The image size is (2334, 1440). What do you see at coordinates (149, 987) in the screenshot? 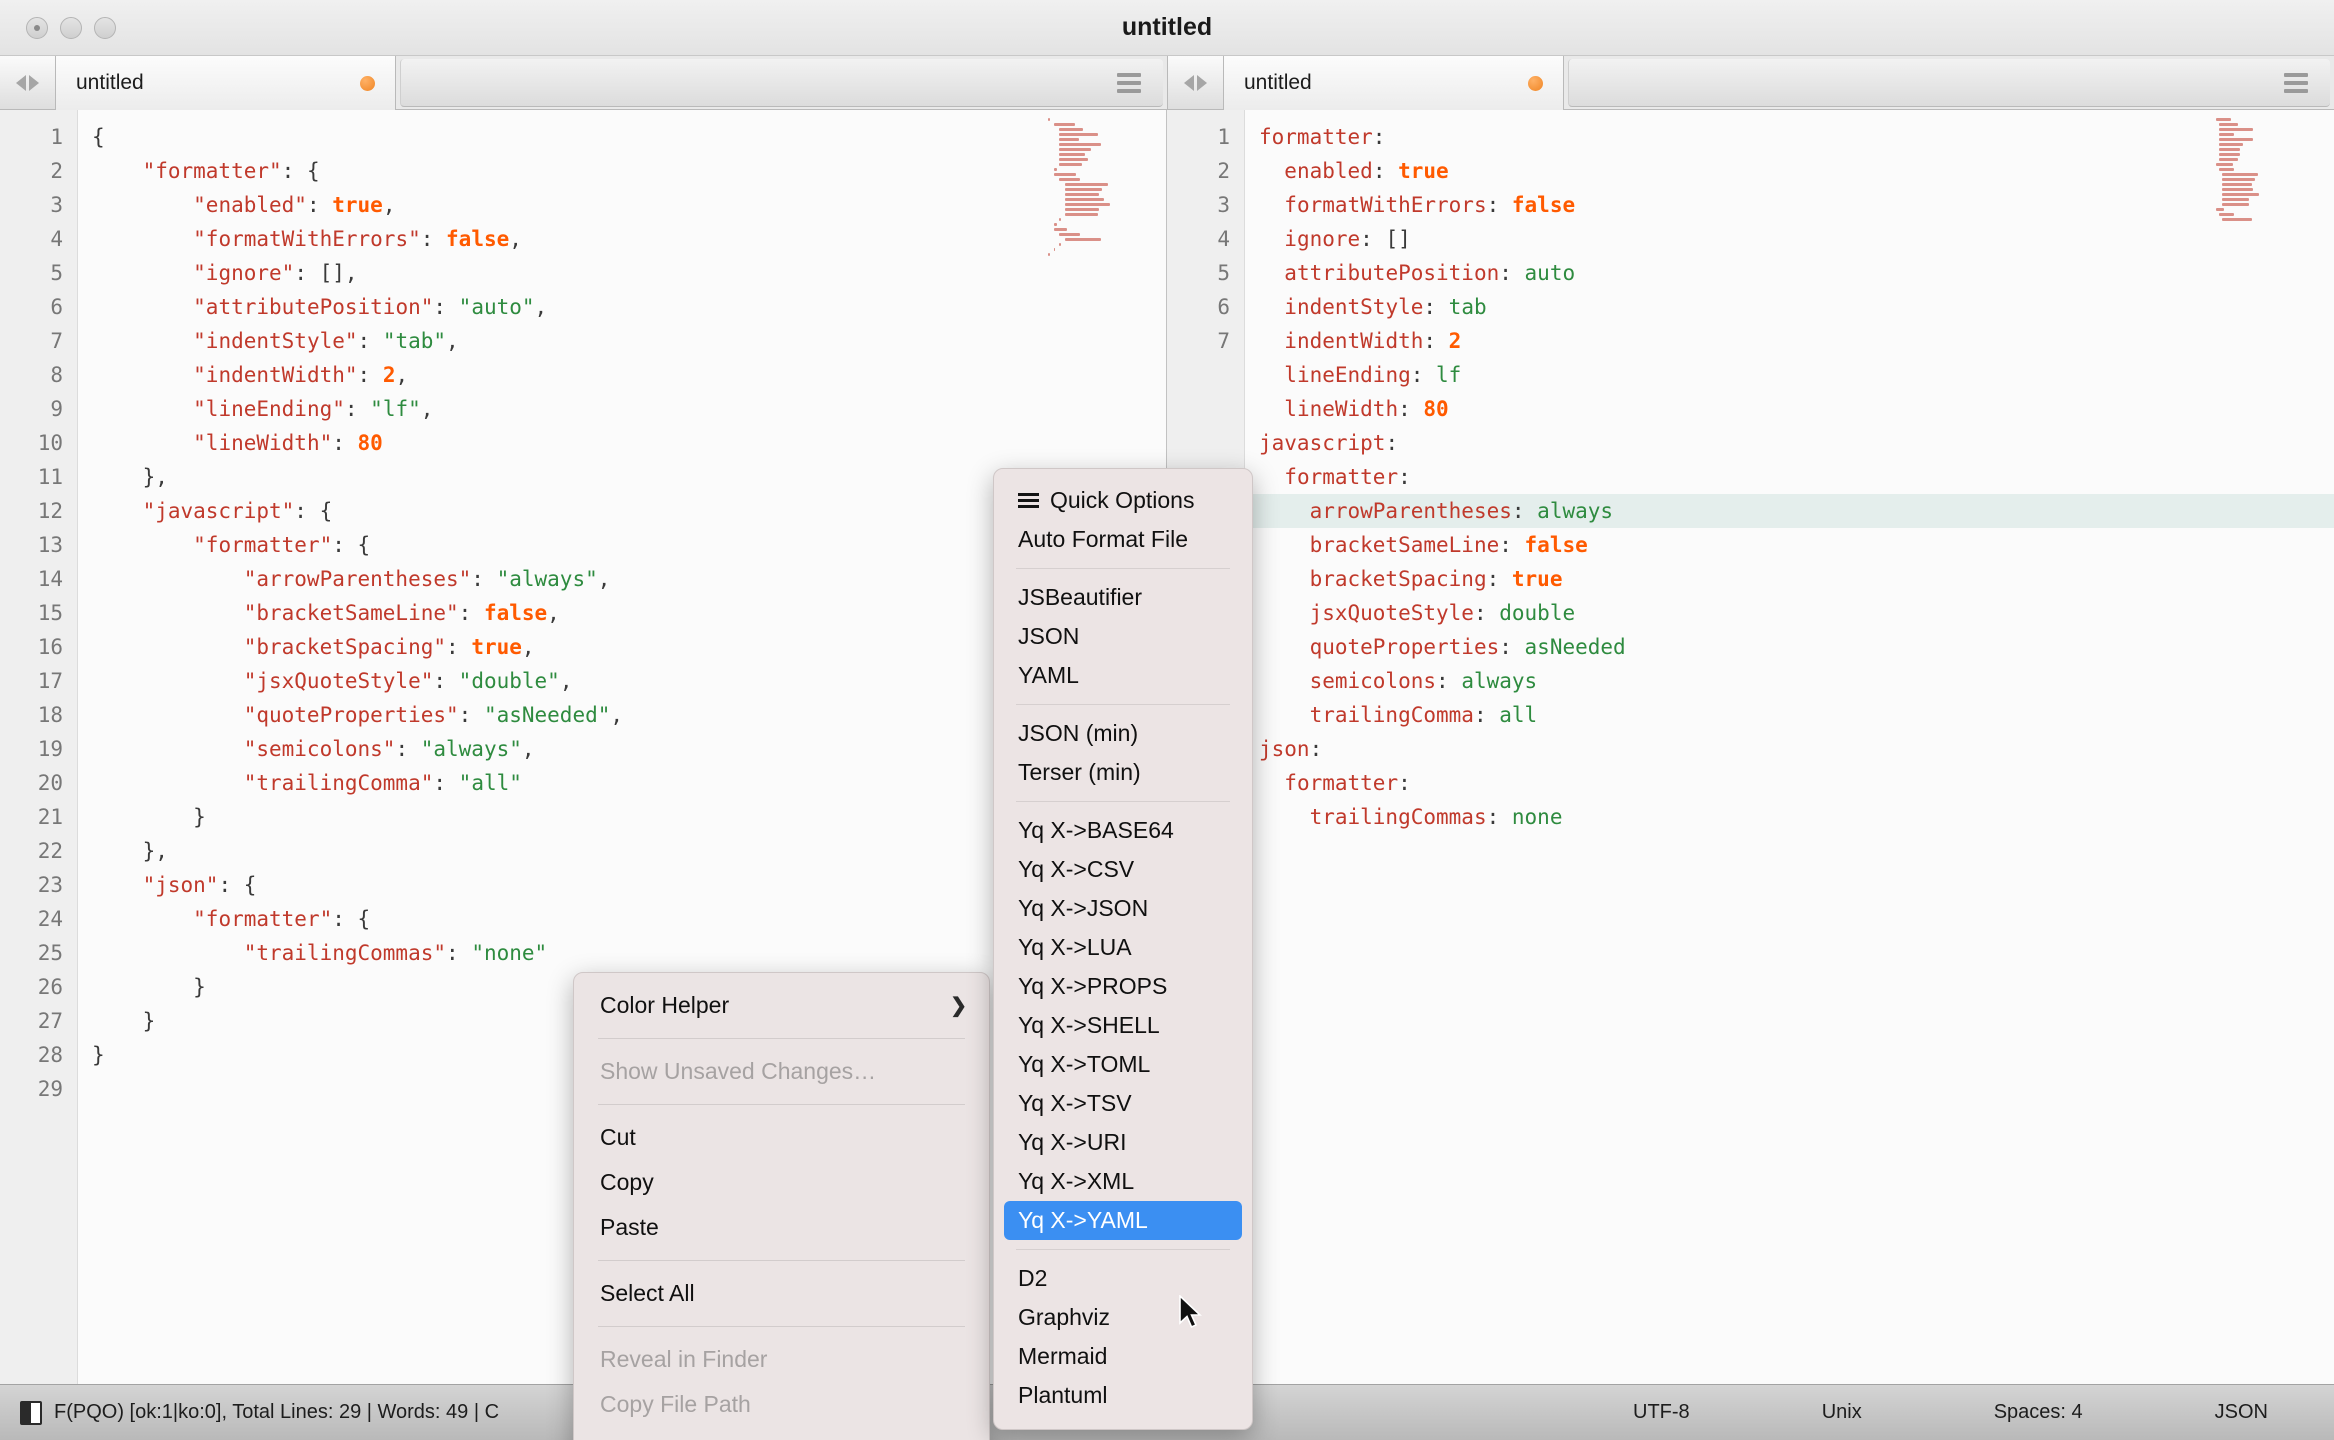
I see `code-token: }` at bounding box center [149, 987].